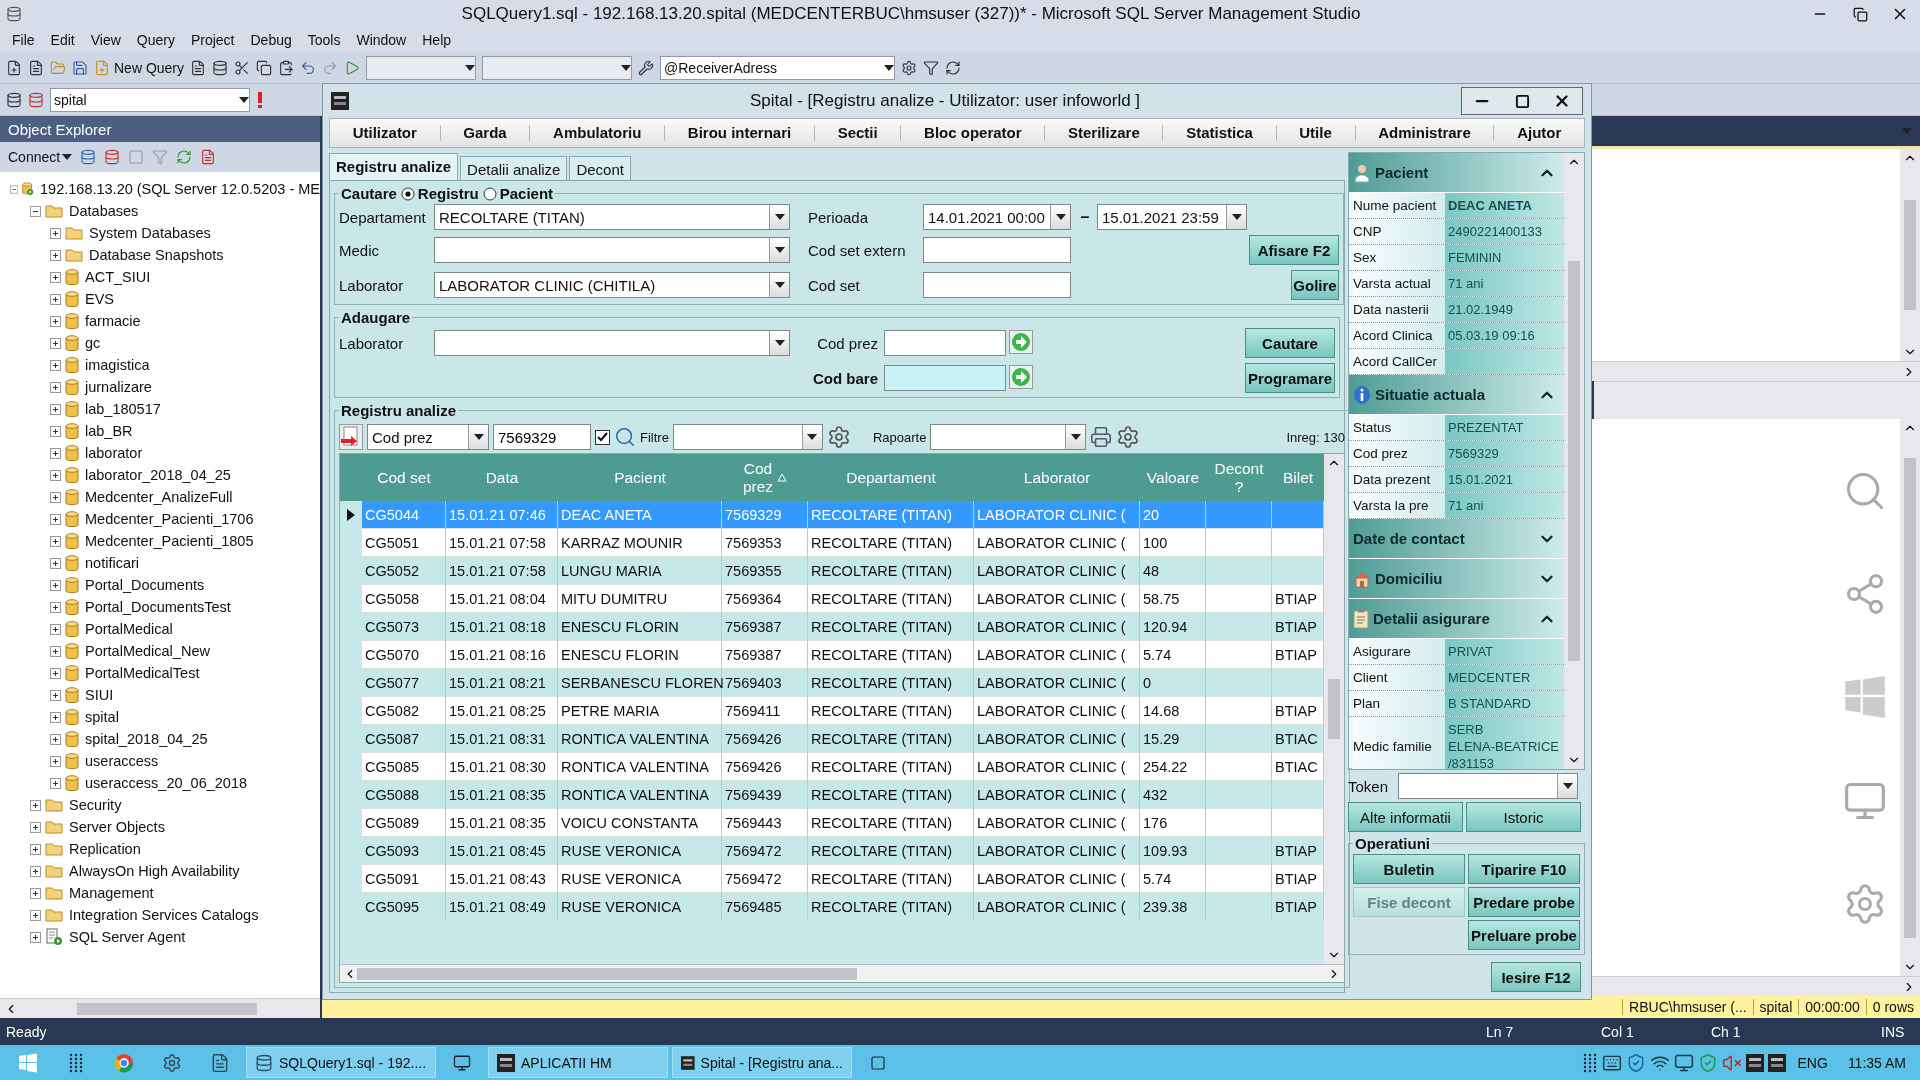  I want to click on token-dropdown, so click(1488, 786).